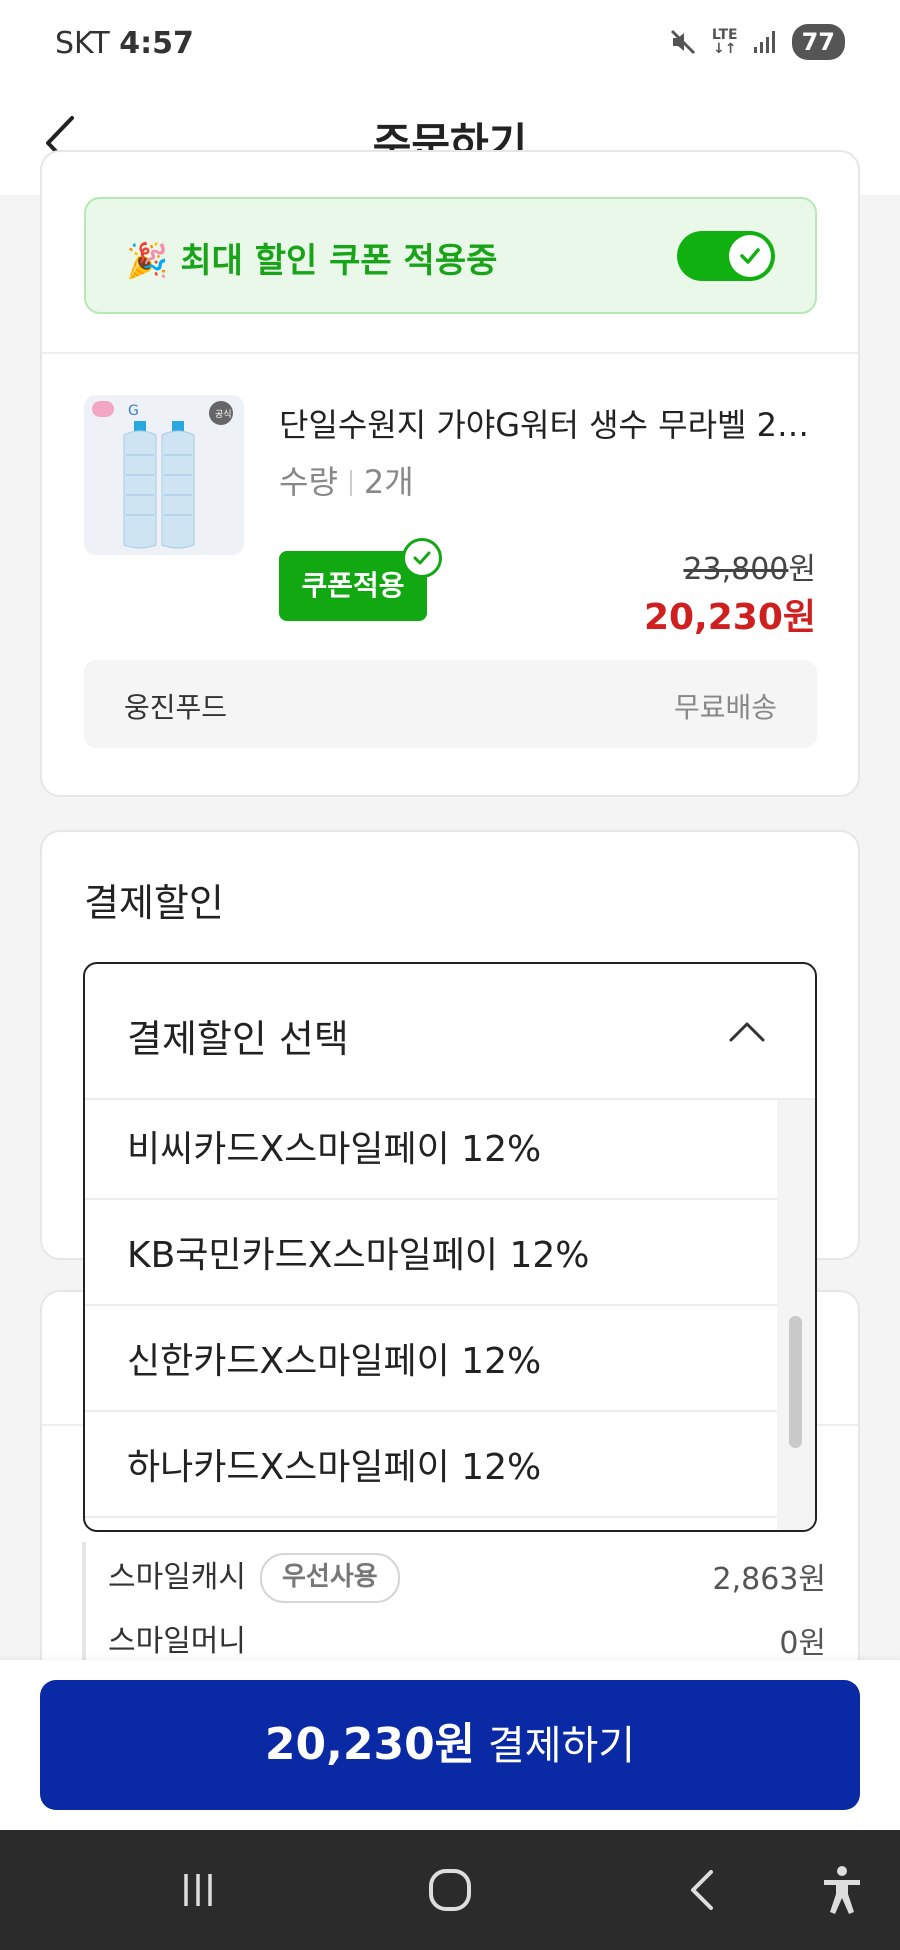 The width and height of the screenshot is (900, 1950). What do you see at coordinates (82, 43) in the screenshot?
I see `carrier: SKT` at bounding box center [82, 43].